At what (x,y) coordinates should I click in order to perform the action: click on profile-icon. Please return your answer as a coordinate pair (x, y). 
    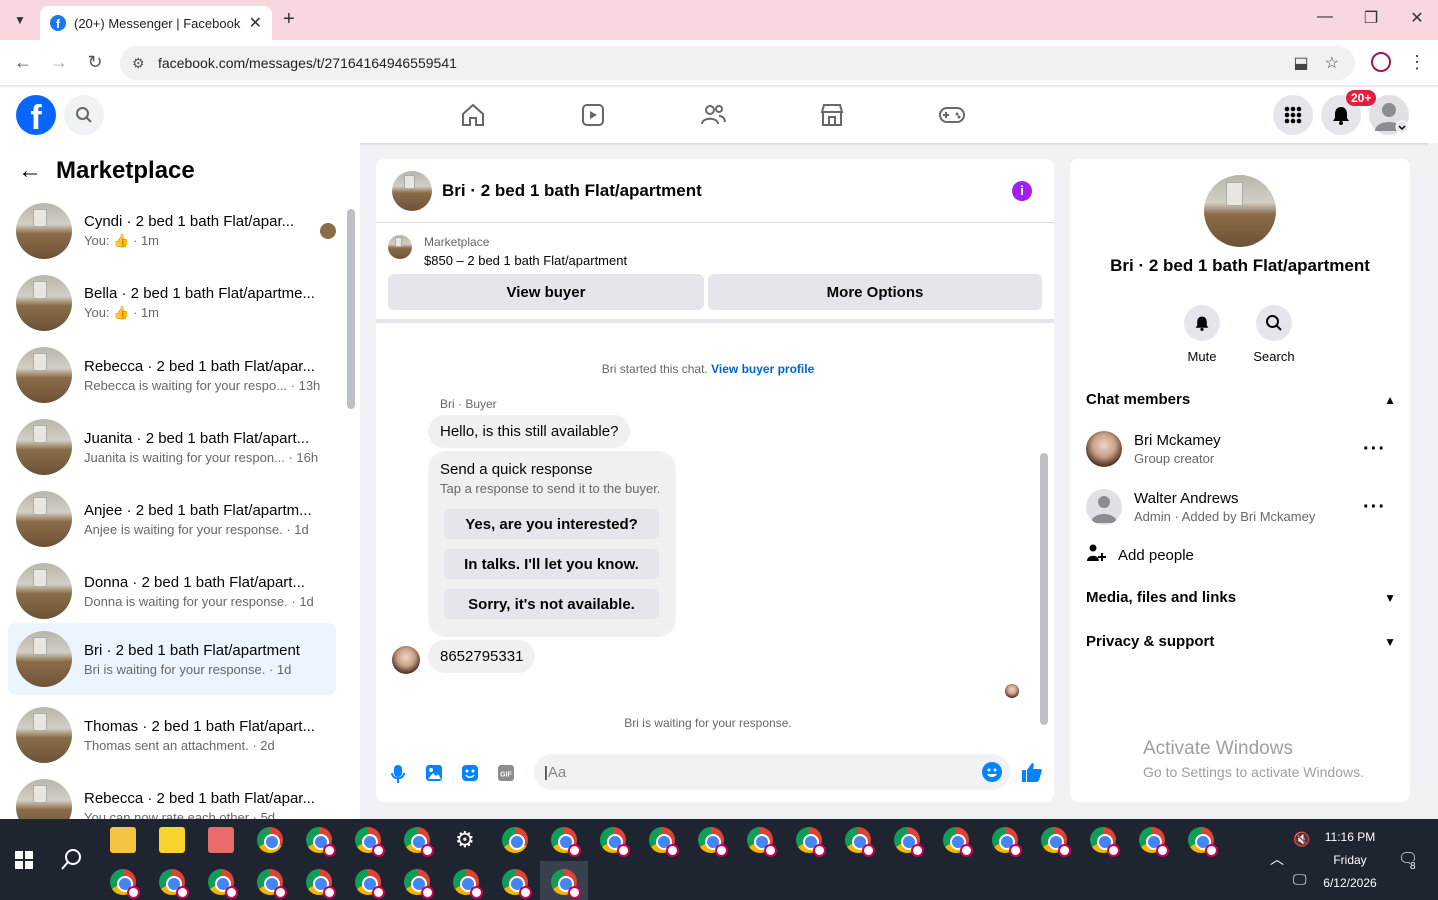
    Looking at the image, I should click on (1381, 62).